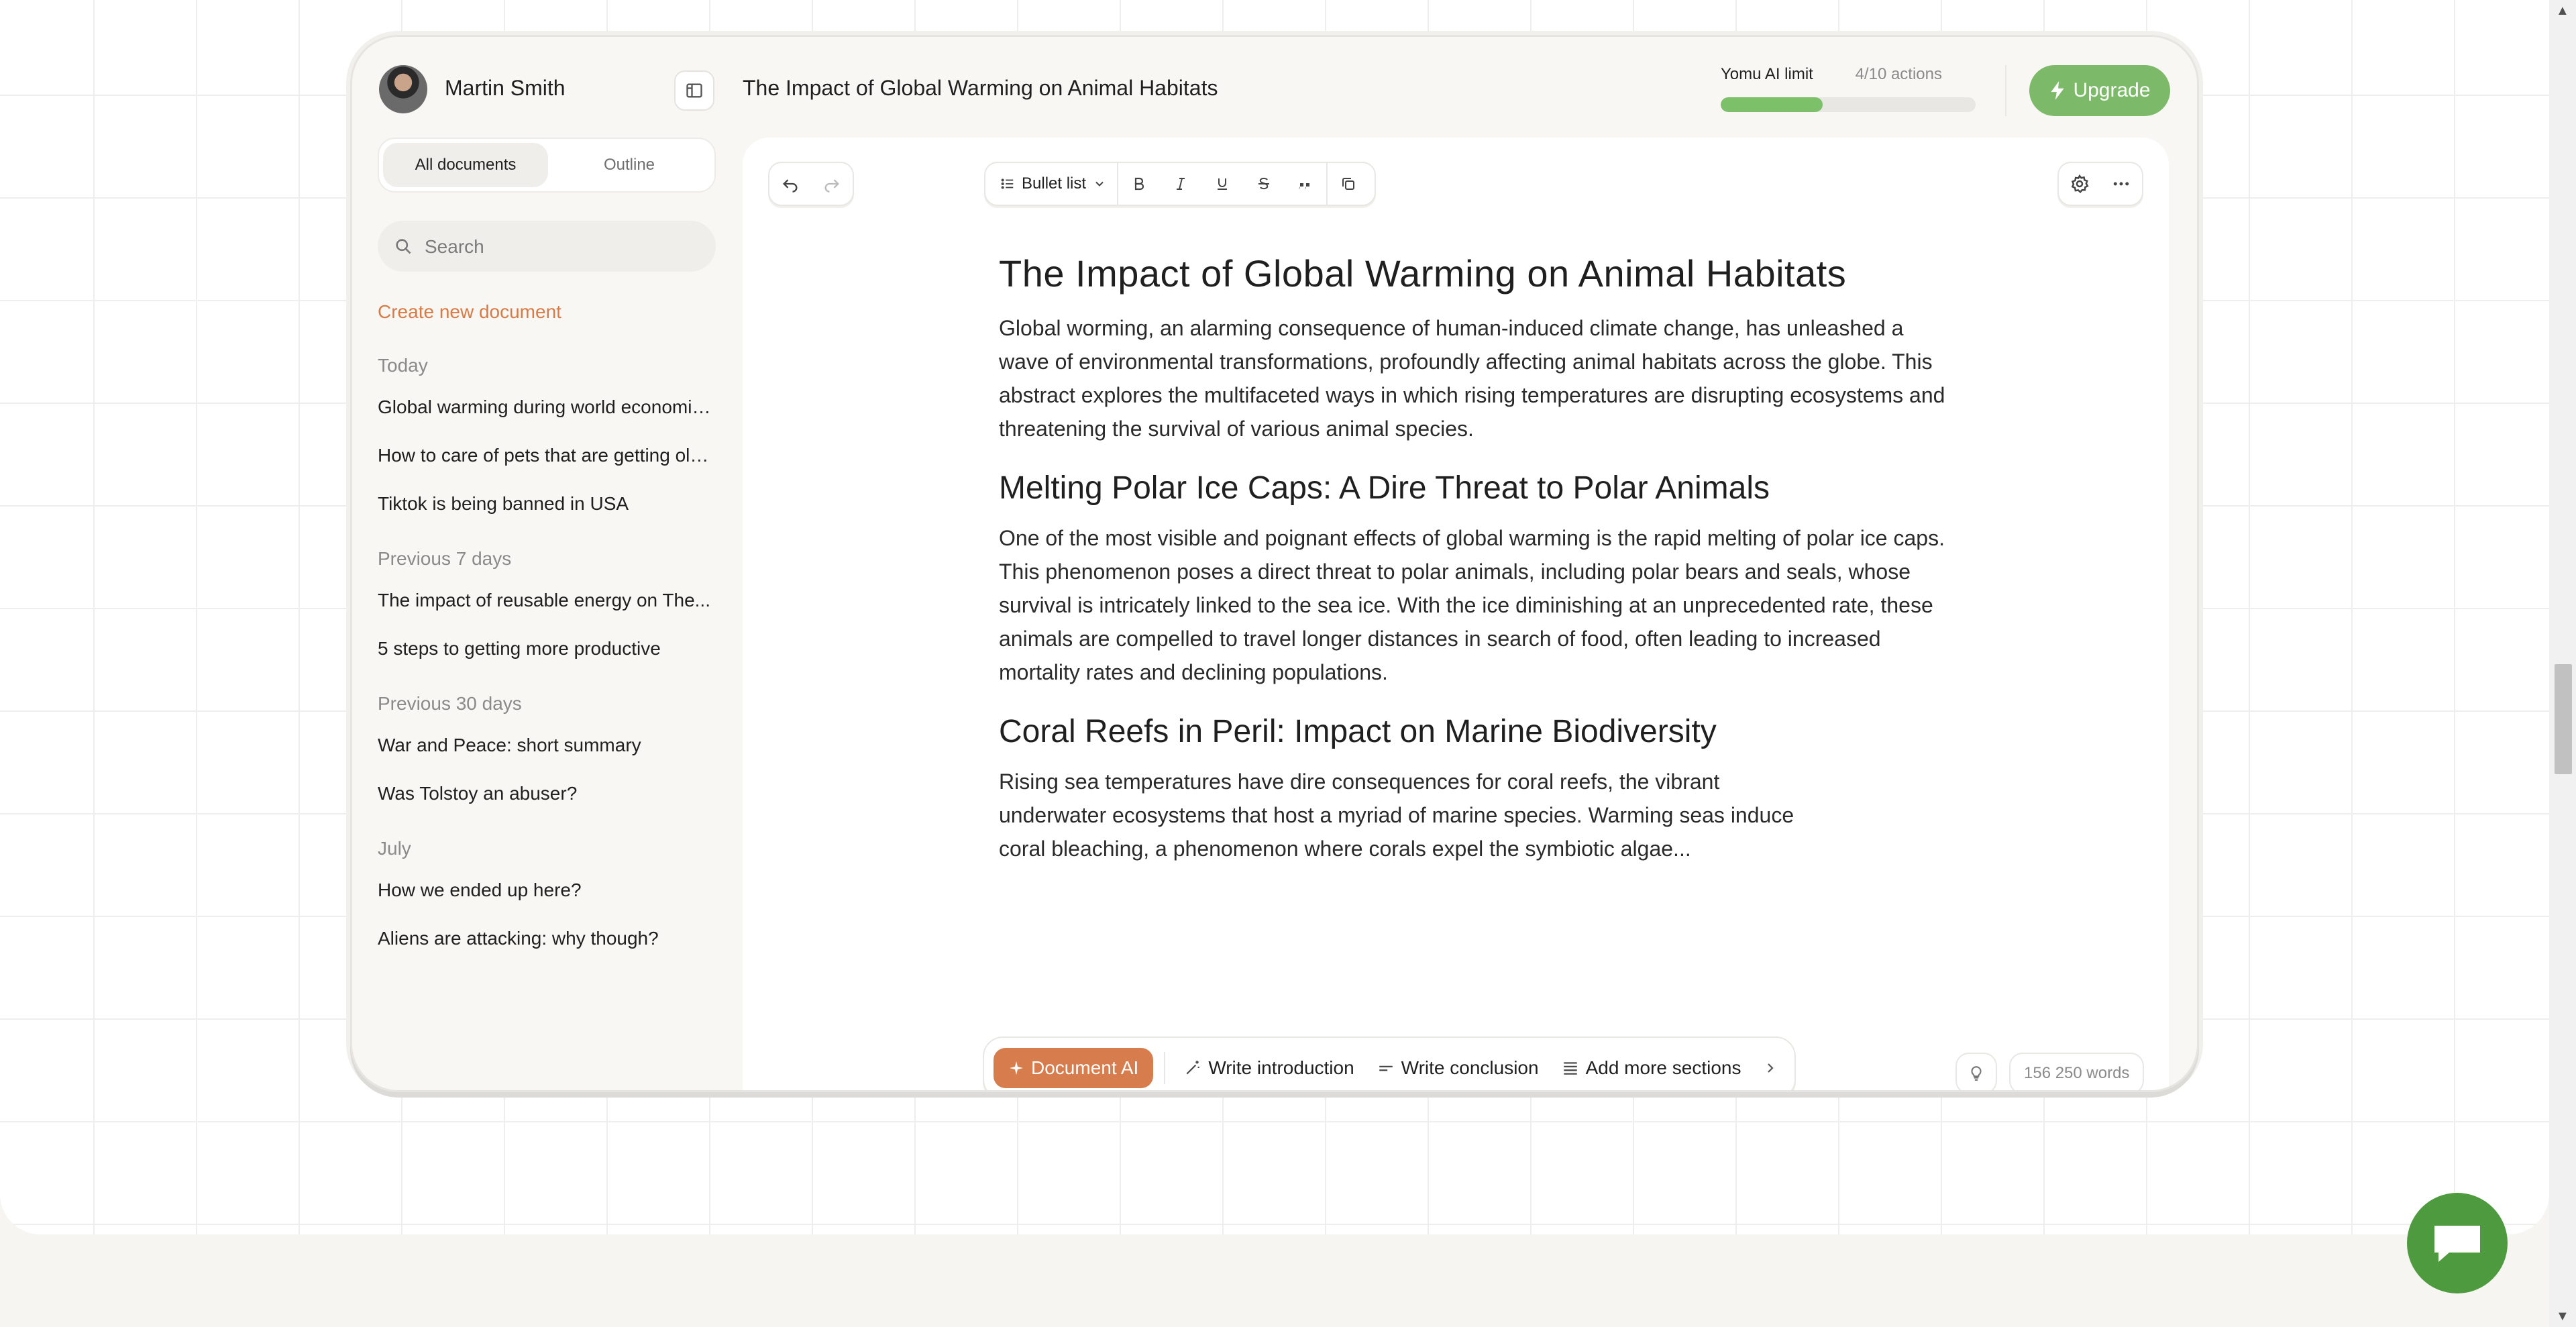  Describe the element at coordinates (1663, 1067) in the screenshot. I see `add-more-sections-label: Add more sections` at that location.